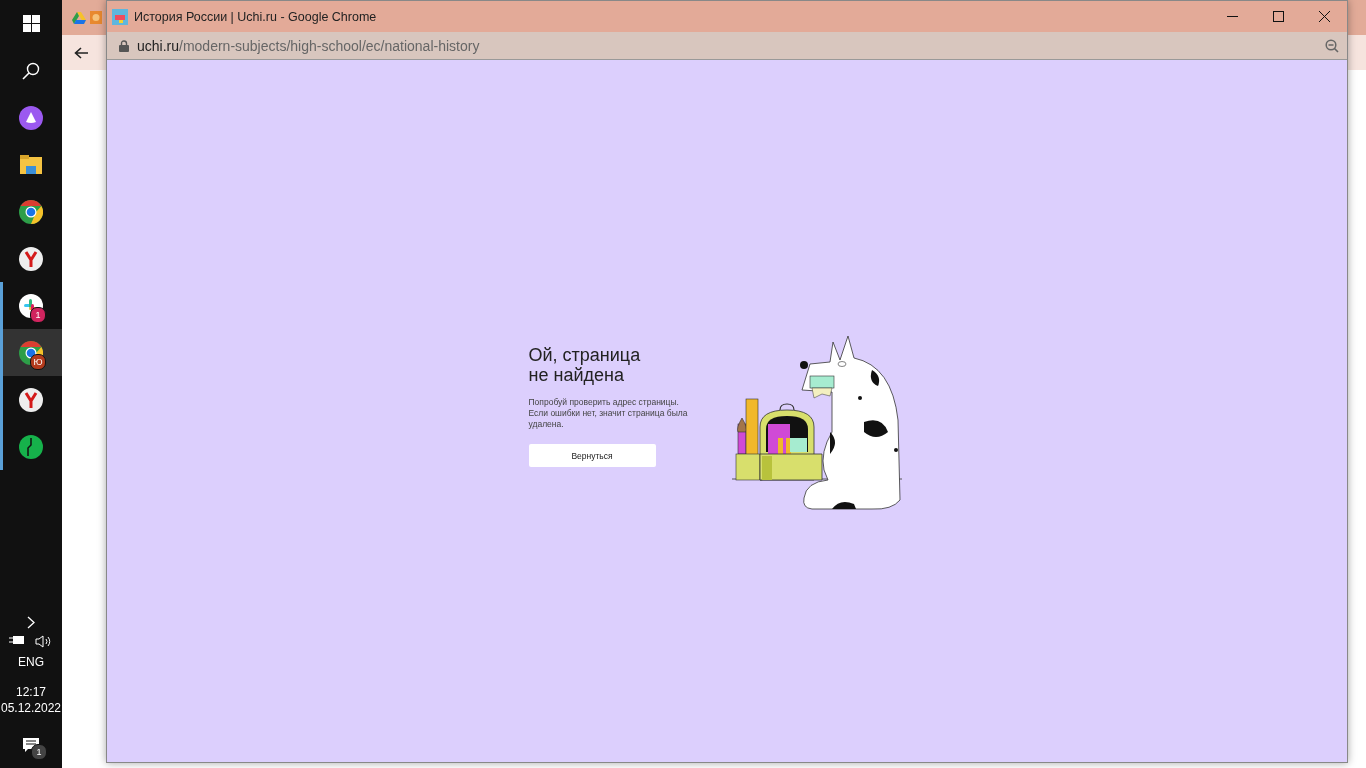 This screenshot has width=1366, height=768. Describe the element at coordinates (124, 45) in the screenshot. I see `lock-icon` at that location.